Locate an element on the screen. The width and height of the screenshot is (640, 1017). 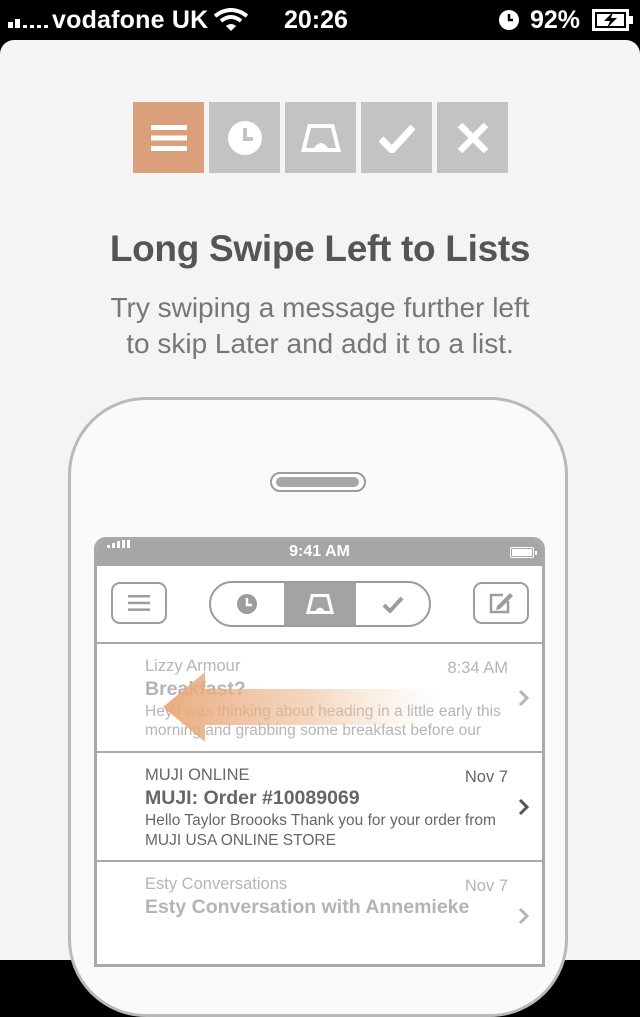
battery-charging-icon is located at coordinates (613, 22).